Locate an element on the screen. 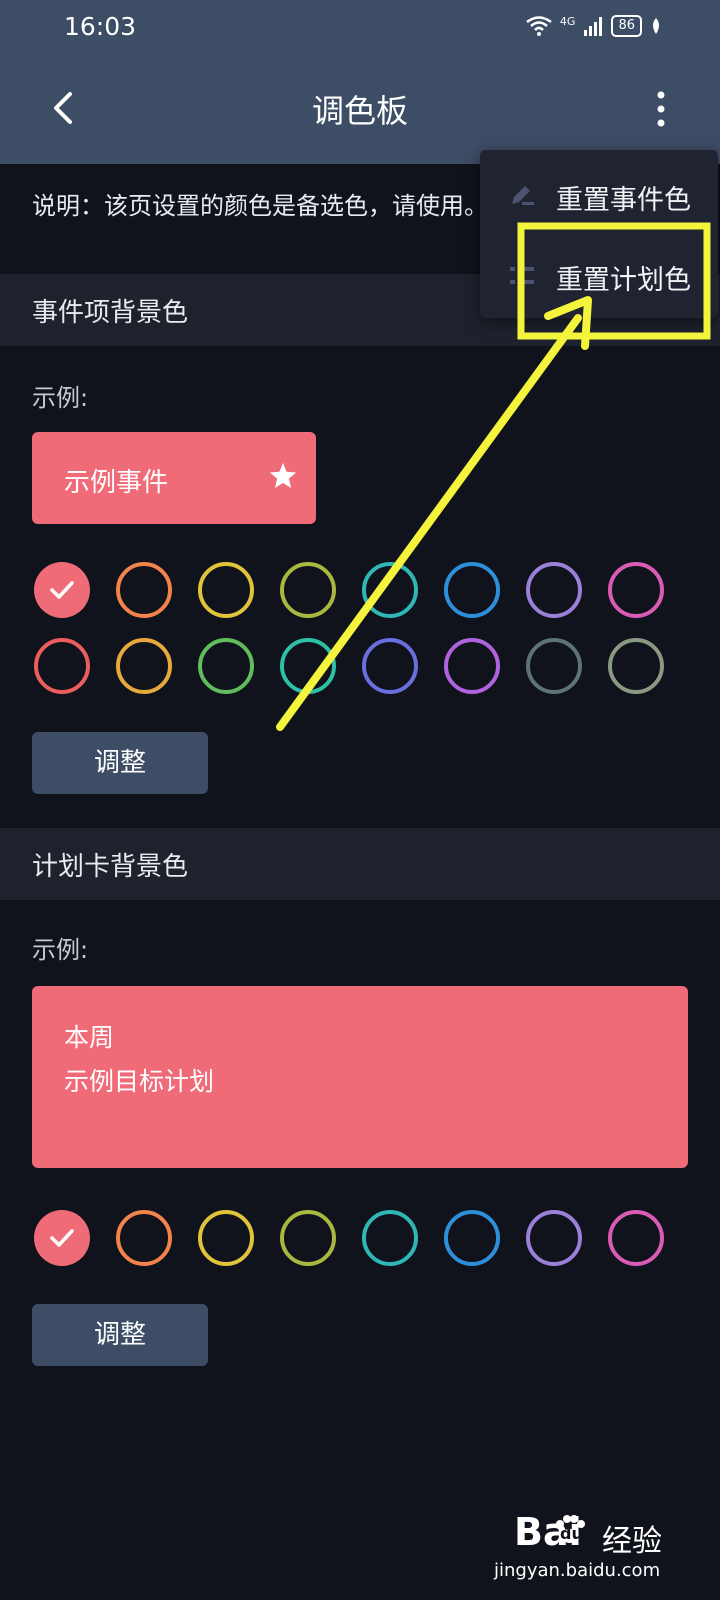 This screenshot has height=1600, width=720. event-adjust-button: 调整 is located at coordinates (120, 763).